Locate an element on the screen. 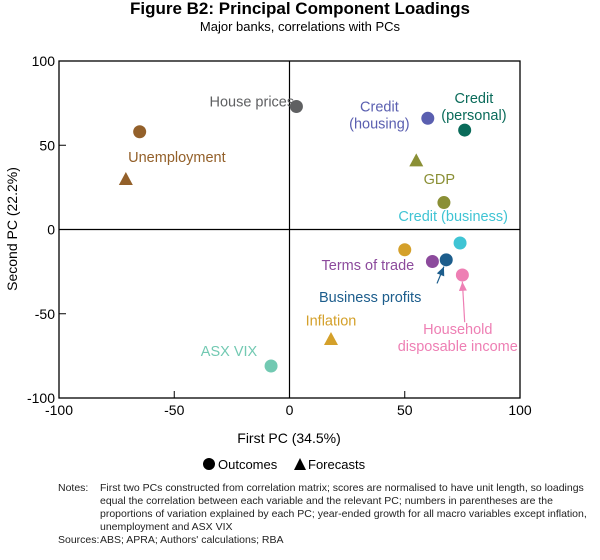 The image size is (600, 560). point-label: Business profits is located at coordinates (370, 298).